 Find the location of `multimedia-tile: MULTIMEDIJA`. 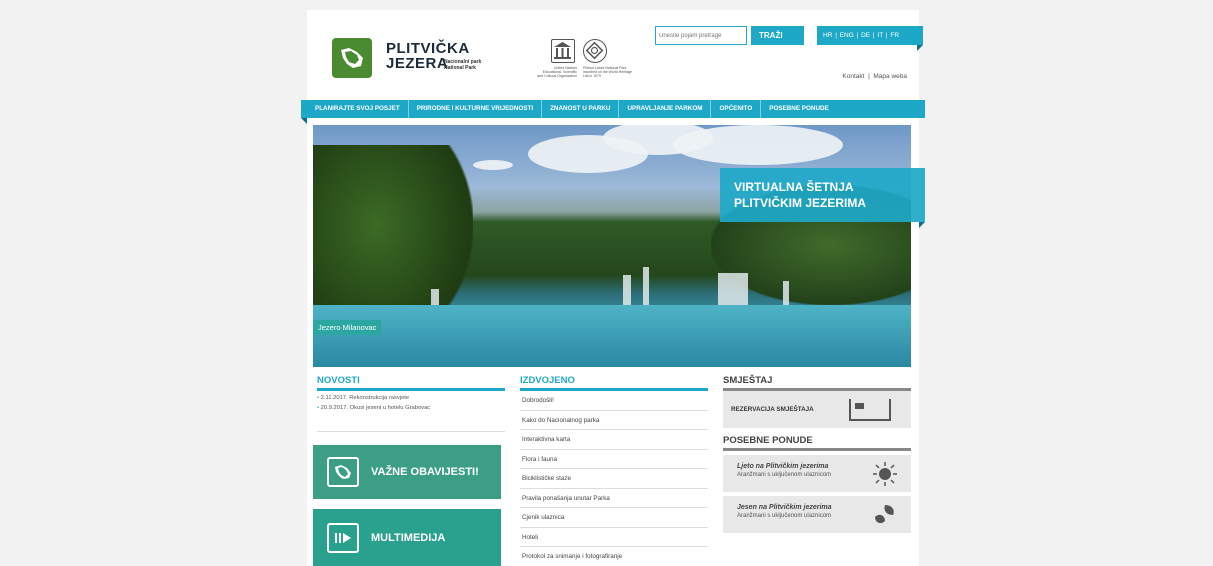

multimedia-tile: MULTIMEDIJA is located at coordinates (407, 537).